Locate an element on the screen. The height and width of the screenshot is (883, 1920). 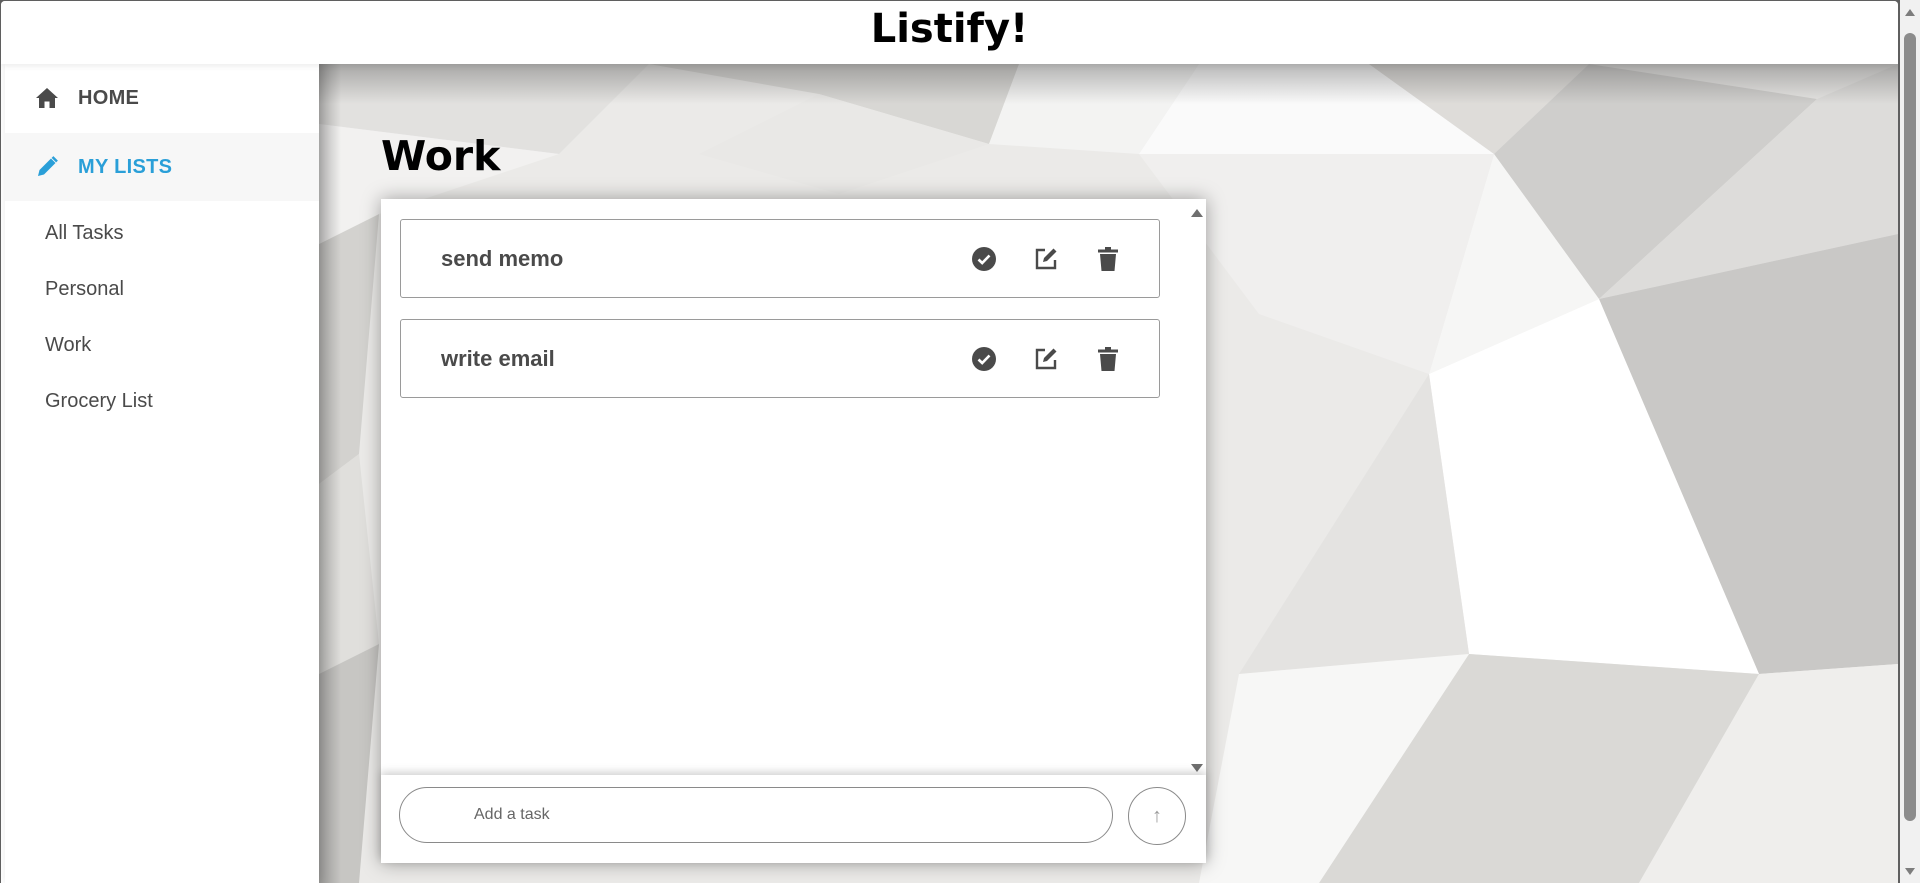
nav-my-lists-label: MY LISTS is located at coordinates (125, 166).